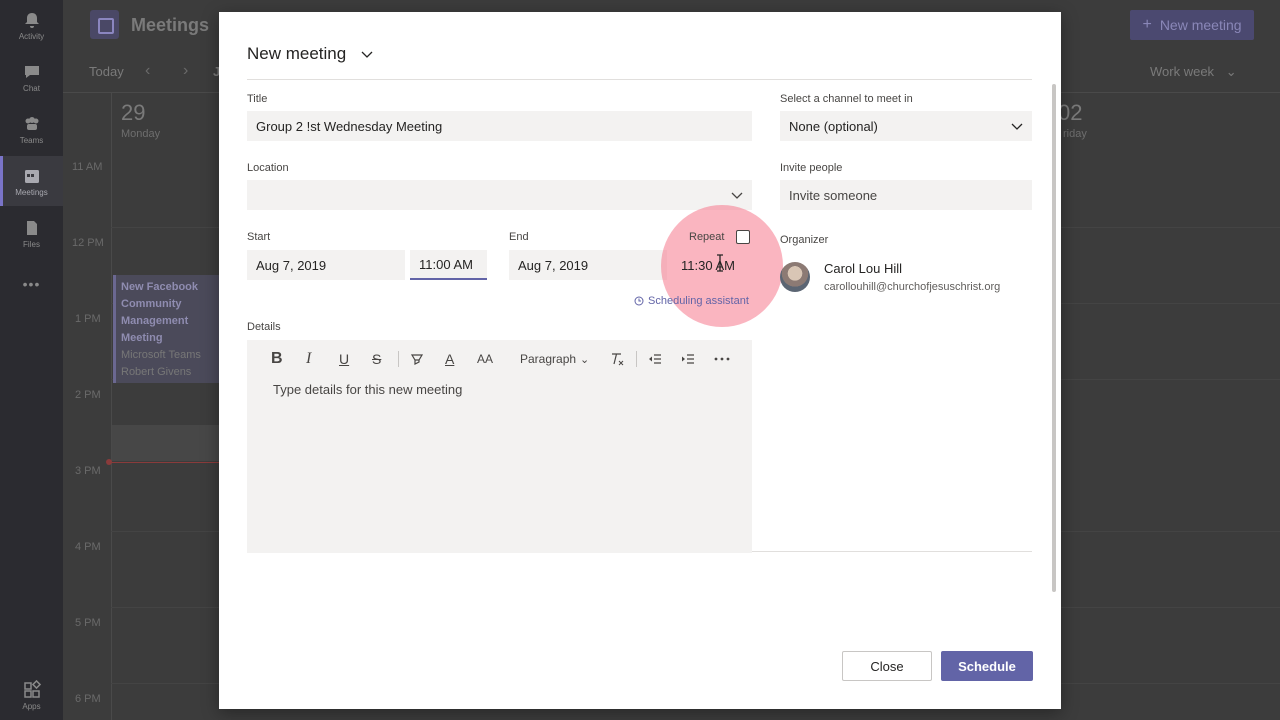  I want to click on scrollbar, so click(1054, 338).